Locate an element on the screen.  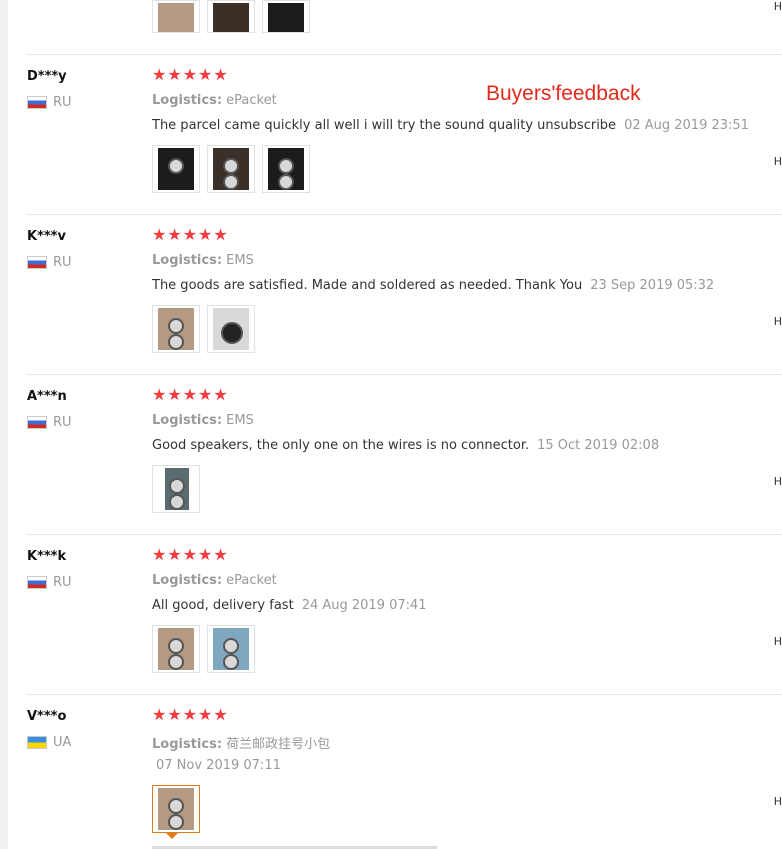
selected-caret-icon is located at coordinates (172, 836).